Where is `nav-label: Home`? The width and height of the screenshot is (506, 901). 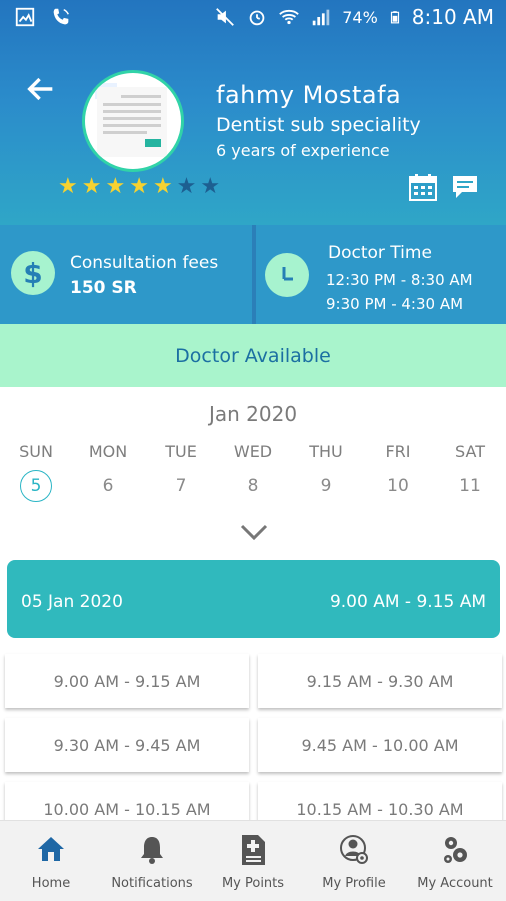 nav-label: Home is located at coordinates (51, 883).